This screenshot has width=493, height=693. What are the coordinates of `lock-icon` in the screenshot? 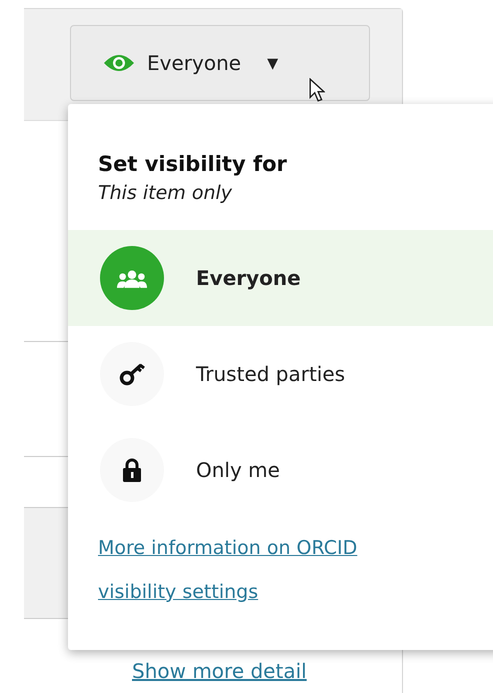 It's located at (132, 470).